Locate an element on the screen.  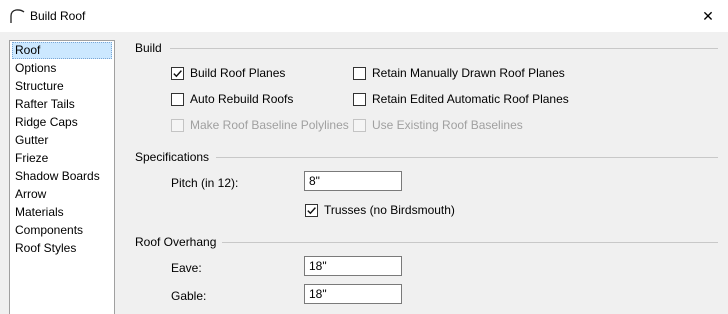
build-group-divider is located at coordinates (444, 48).